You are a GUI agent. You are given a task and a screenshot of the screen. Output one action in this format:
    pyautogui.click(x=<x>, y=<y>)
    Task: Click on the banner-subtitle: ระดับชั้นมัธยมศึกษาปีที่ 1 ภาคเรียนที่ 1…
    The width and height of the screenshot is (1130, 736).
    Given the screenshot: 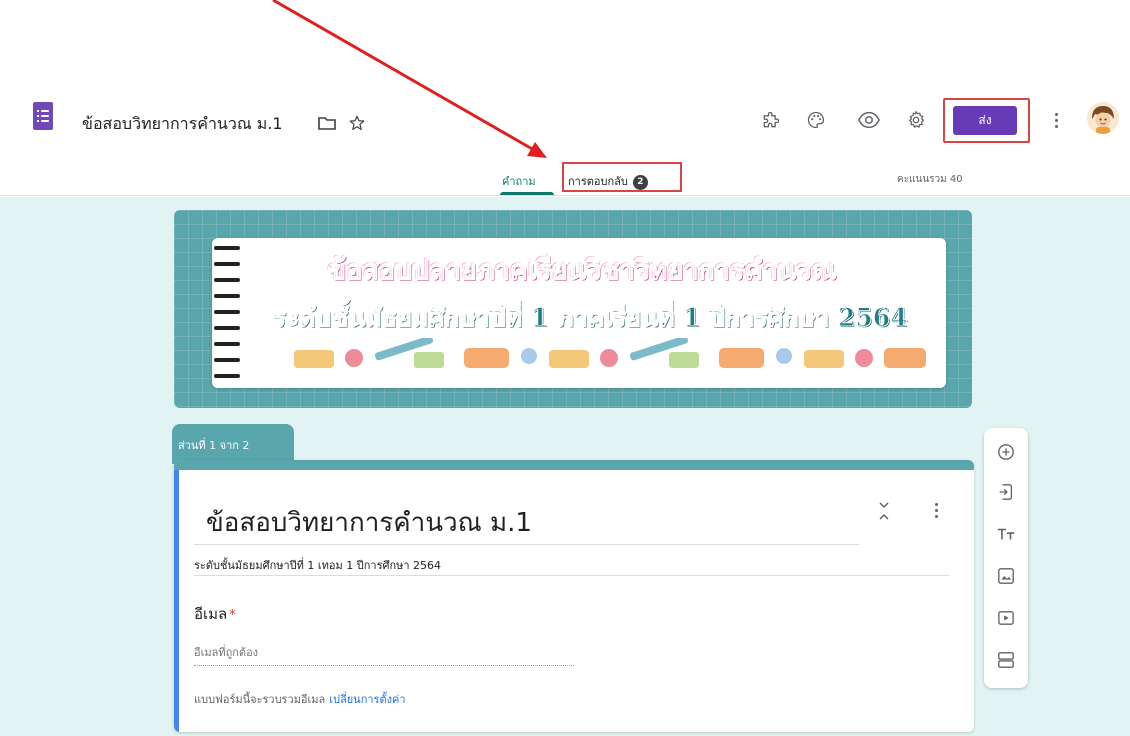 What is the action you would take?
    pyautogui.click(x=590, y=318)
    